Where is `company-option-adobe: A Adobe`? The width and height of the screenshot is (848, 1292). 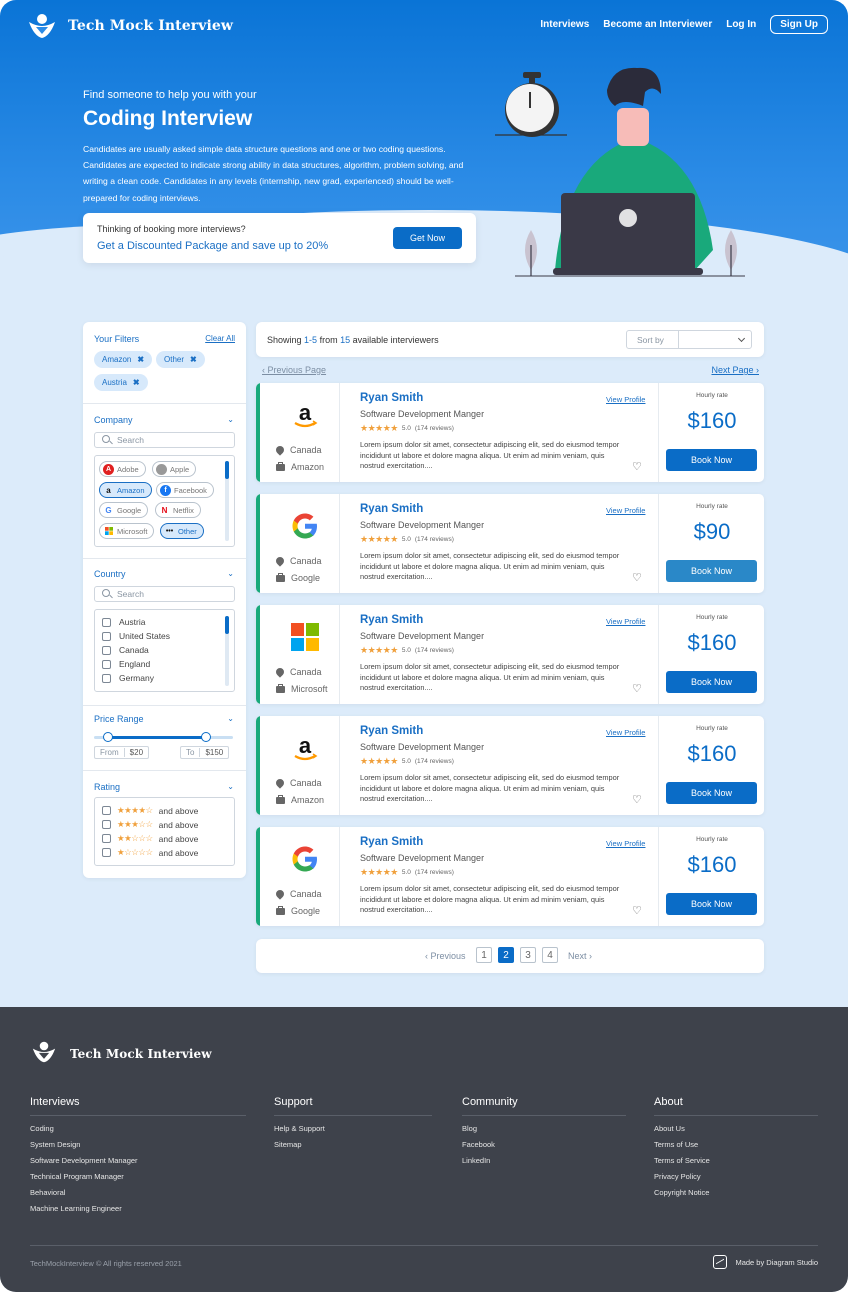 company-option-adobe: A Adobe is located at coordinates (122, 469).